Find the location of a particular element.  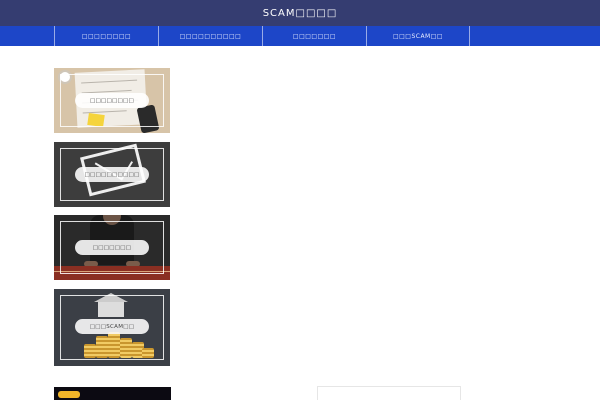

card-label: □□□□□□□□ is located at coordinates (112, 100).